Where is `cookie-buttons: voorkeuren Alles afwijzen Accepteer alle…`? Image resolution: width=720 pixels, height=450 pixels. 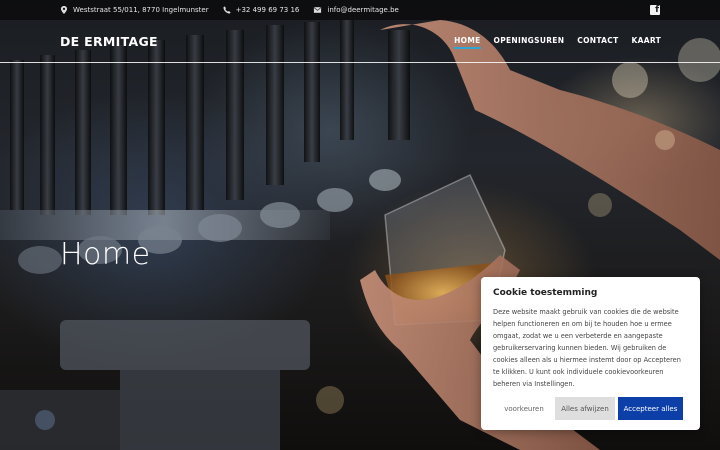
cookie-buttons: voorkeuren Alles afwijzen Accepteer alle… is located at coordinates (594, 408).